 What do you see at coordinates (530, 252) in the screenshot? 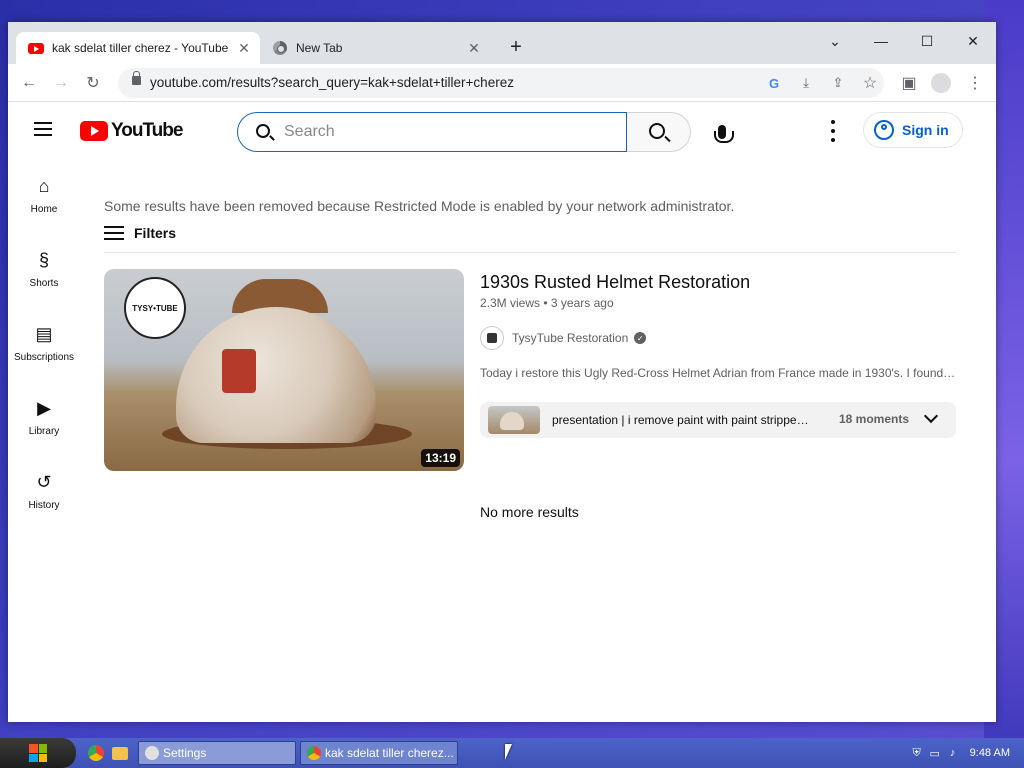
I see `divider` at bounding box center [530, 252].